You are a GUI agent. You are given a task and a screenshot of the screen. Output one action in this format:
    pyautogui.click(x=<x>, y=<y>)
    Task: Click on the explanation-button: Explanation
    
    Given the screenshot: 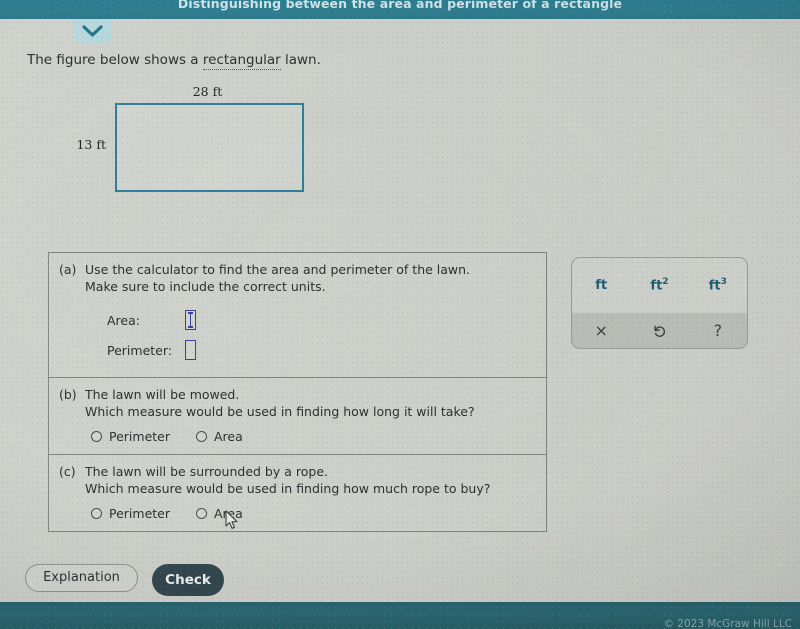 What is the action you would take?
    pyautogui.click(x=81, y=578)
    